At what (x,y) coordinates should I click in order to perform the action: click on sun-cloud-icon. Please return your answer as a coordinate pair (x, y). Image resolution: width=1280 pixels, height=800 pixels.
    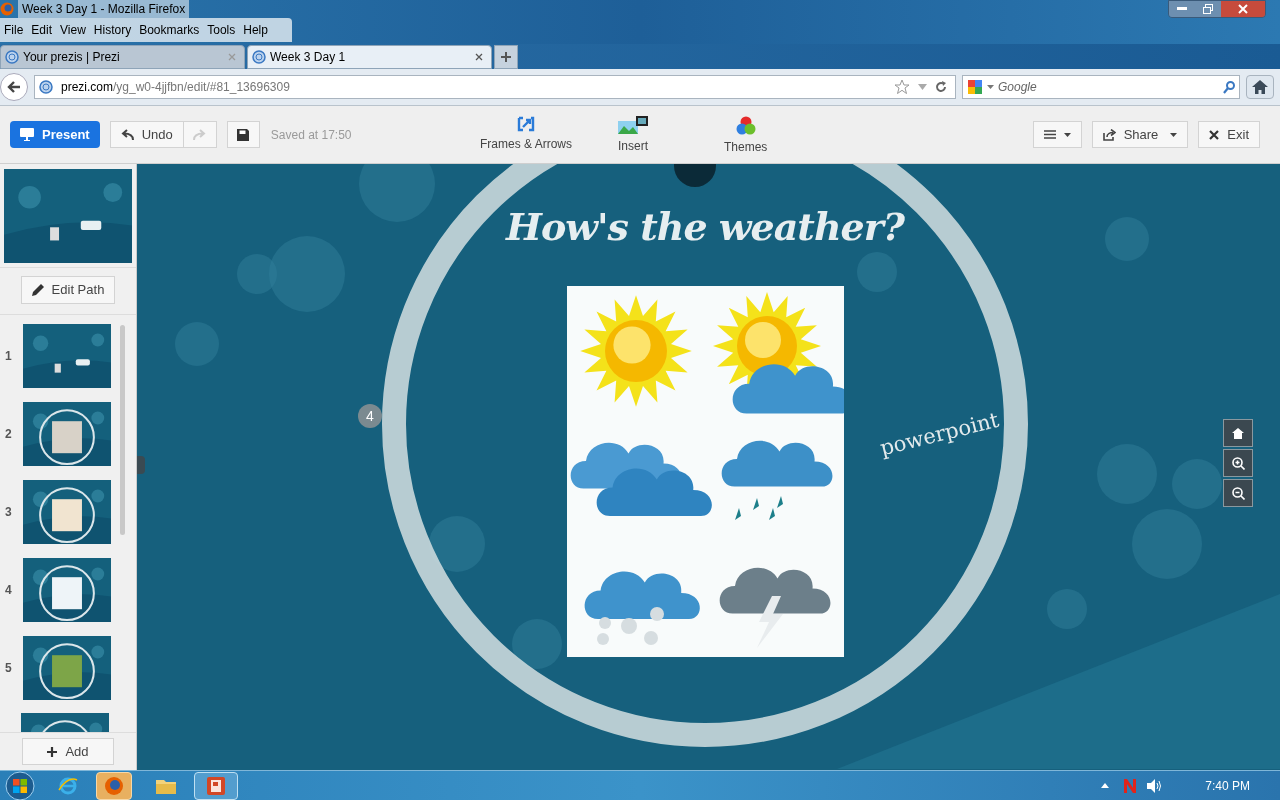
    Looking at the image, I should click on (778, 353).